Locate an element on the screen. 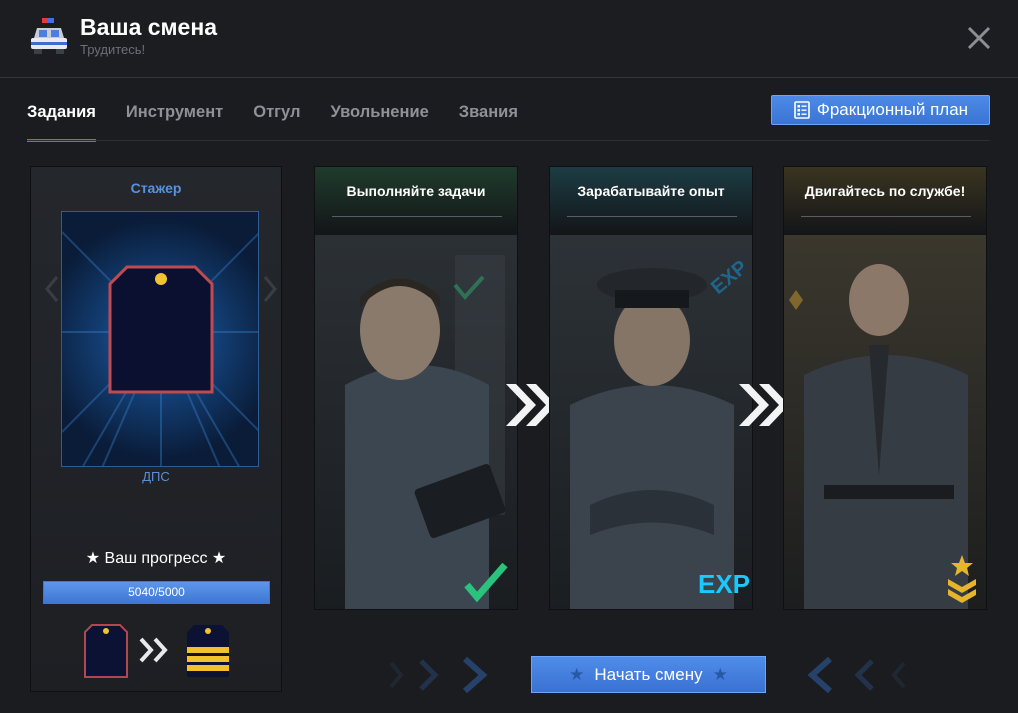 Image resolution: width=1018 pixels, height=713 pixels. progress-text: 5040/5000 is located at coordinates (156, 592).